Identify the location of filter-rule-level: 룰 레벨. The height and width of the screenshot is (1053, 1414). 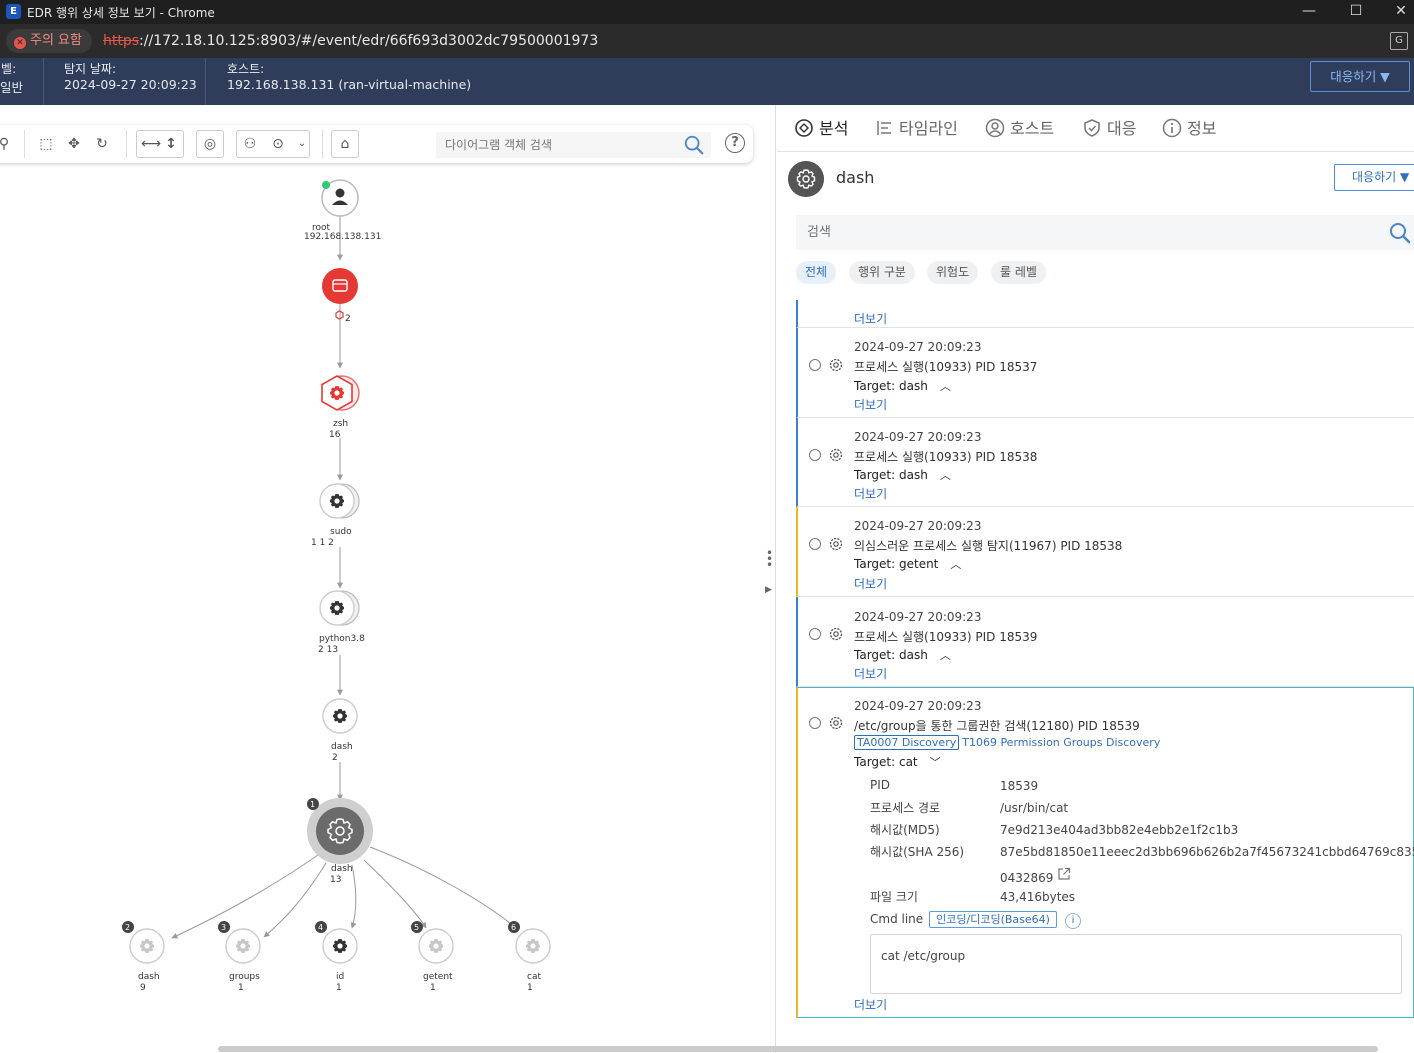
(1018, 272).